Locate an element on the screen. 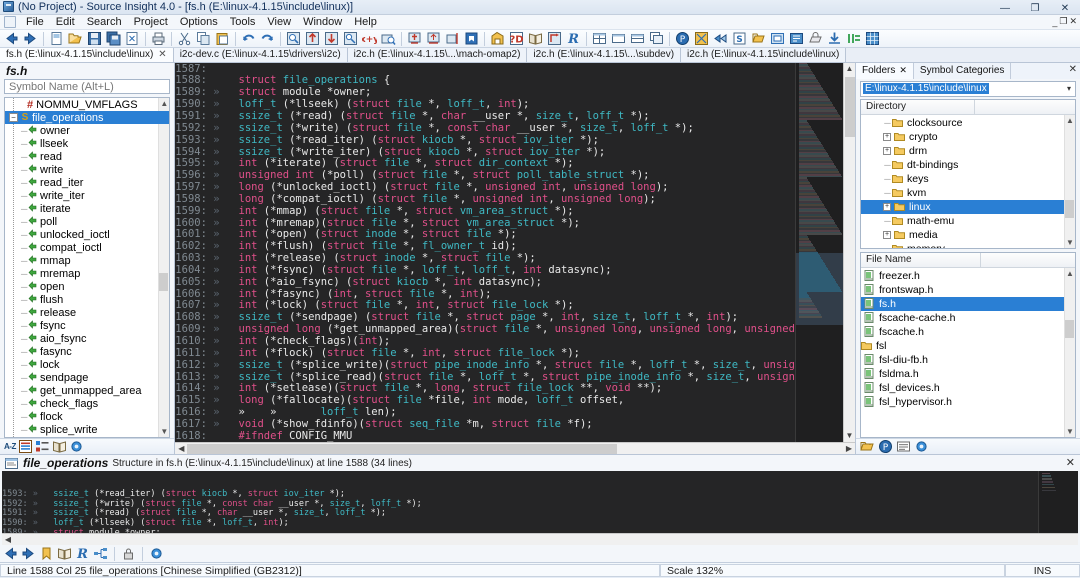 Image resolution: width=1080 pixels, height=578 pixels. save-icon is located at coordinates (94, 38).